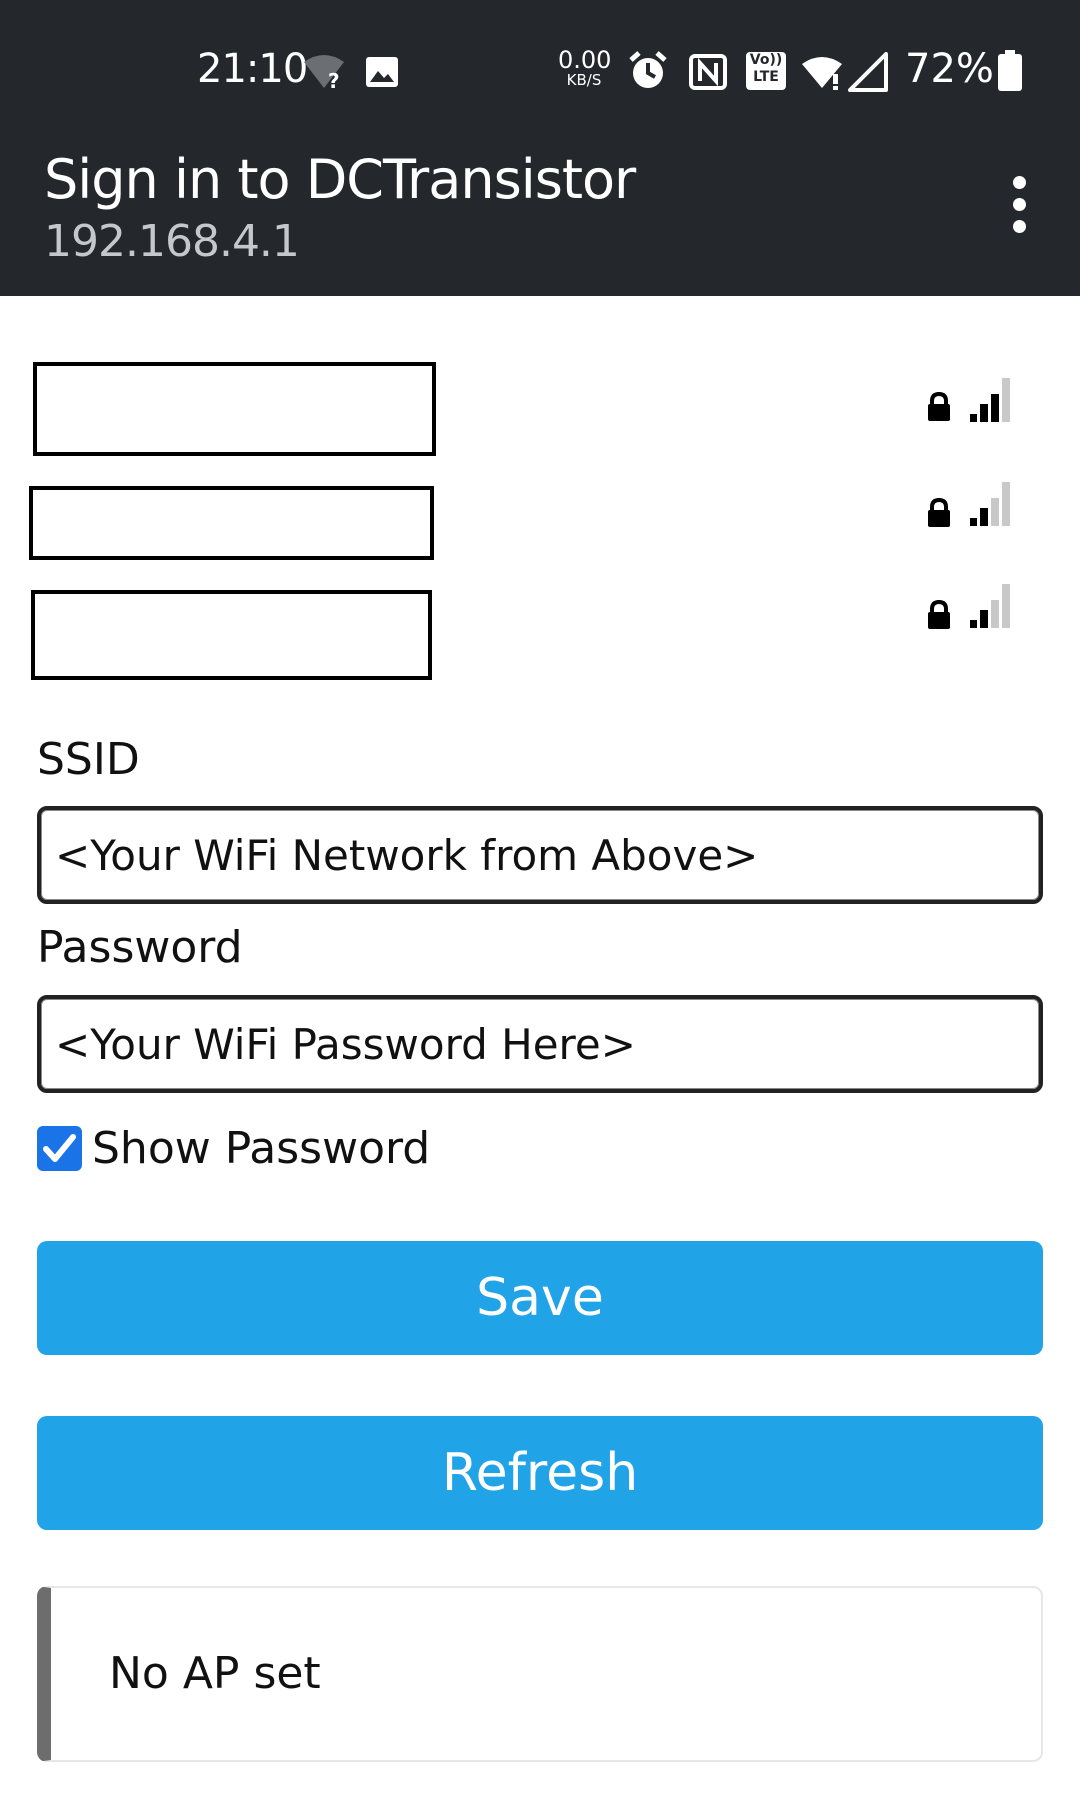 This screenshot has height=1806, width=1080. What do you see at coordinates (868, 74) in the screenshot?
I see `cell-signal-icon` at bounding box center [868, 74].